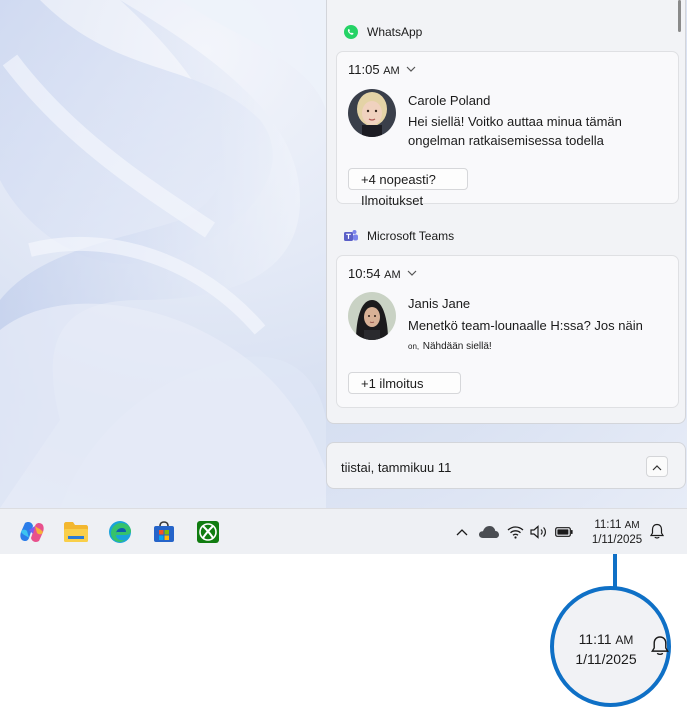 This screenshot has height=718, width=687. I want to click on clock-time: 11:11, so click(608, 525).